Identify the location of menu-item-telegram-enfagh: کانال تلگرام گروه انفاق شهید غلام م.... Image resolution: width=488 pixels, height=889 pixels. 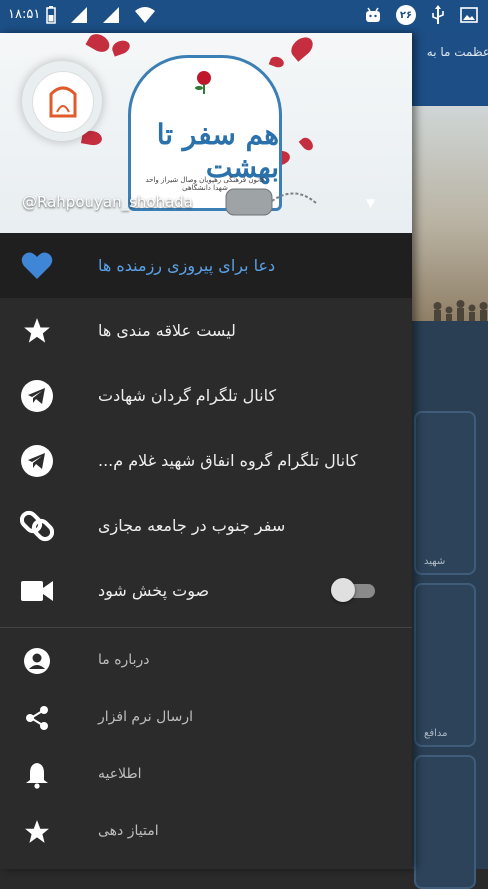
(206, 460).